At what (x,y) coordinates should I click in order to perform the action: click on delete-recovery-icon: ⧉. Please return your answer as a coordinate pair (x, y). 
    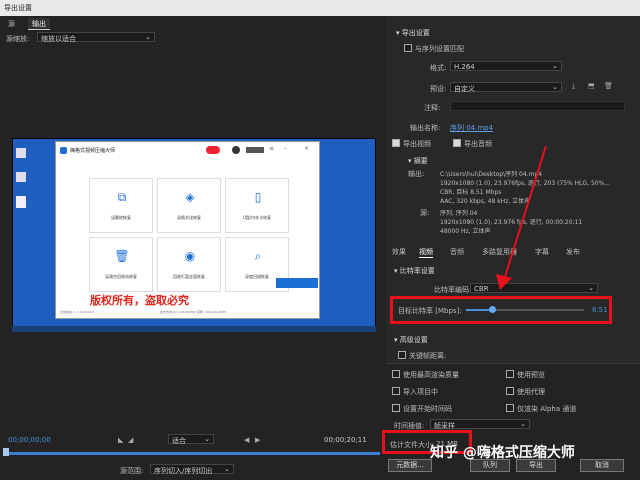
    Looking at the image, I should click on (122, 197).